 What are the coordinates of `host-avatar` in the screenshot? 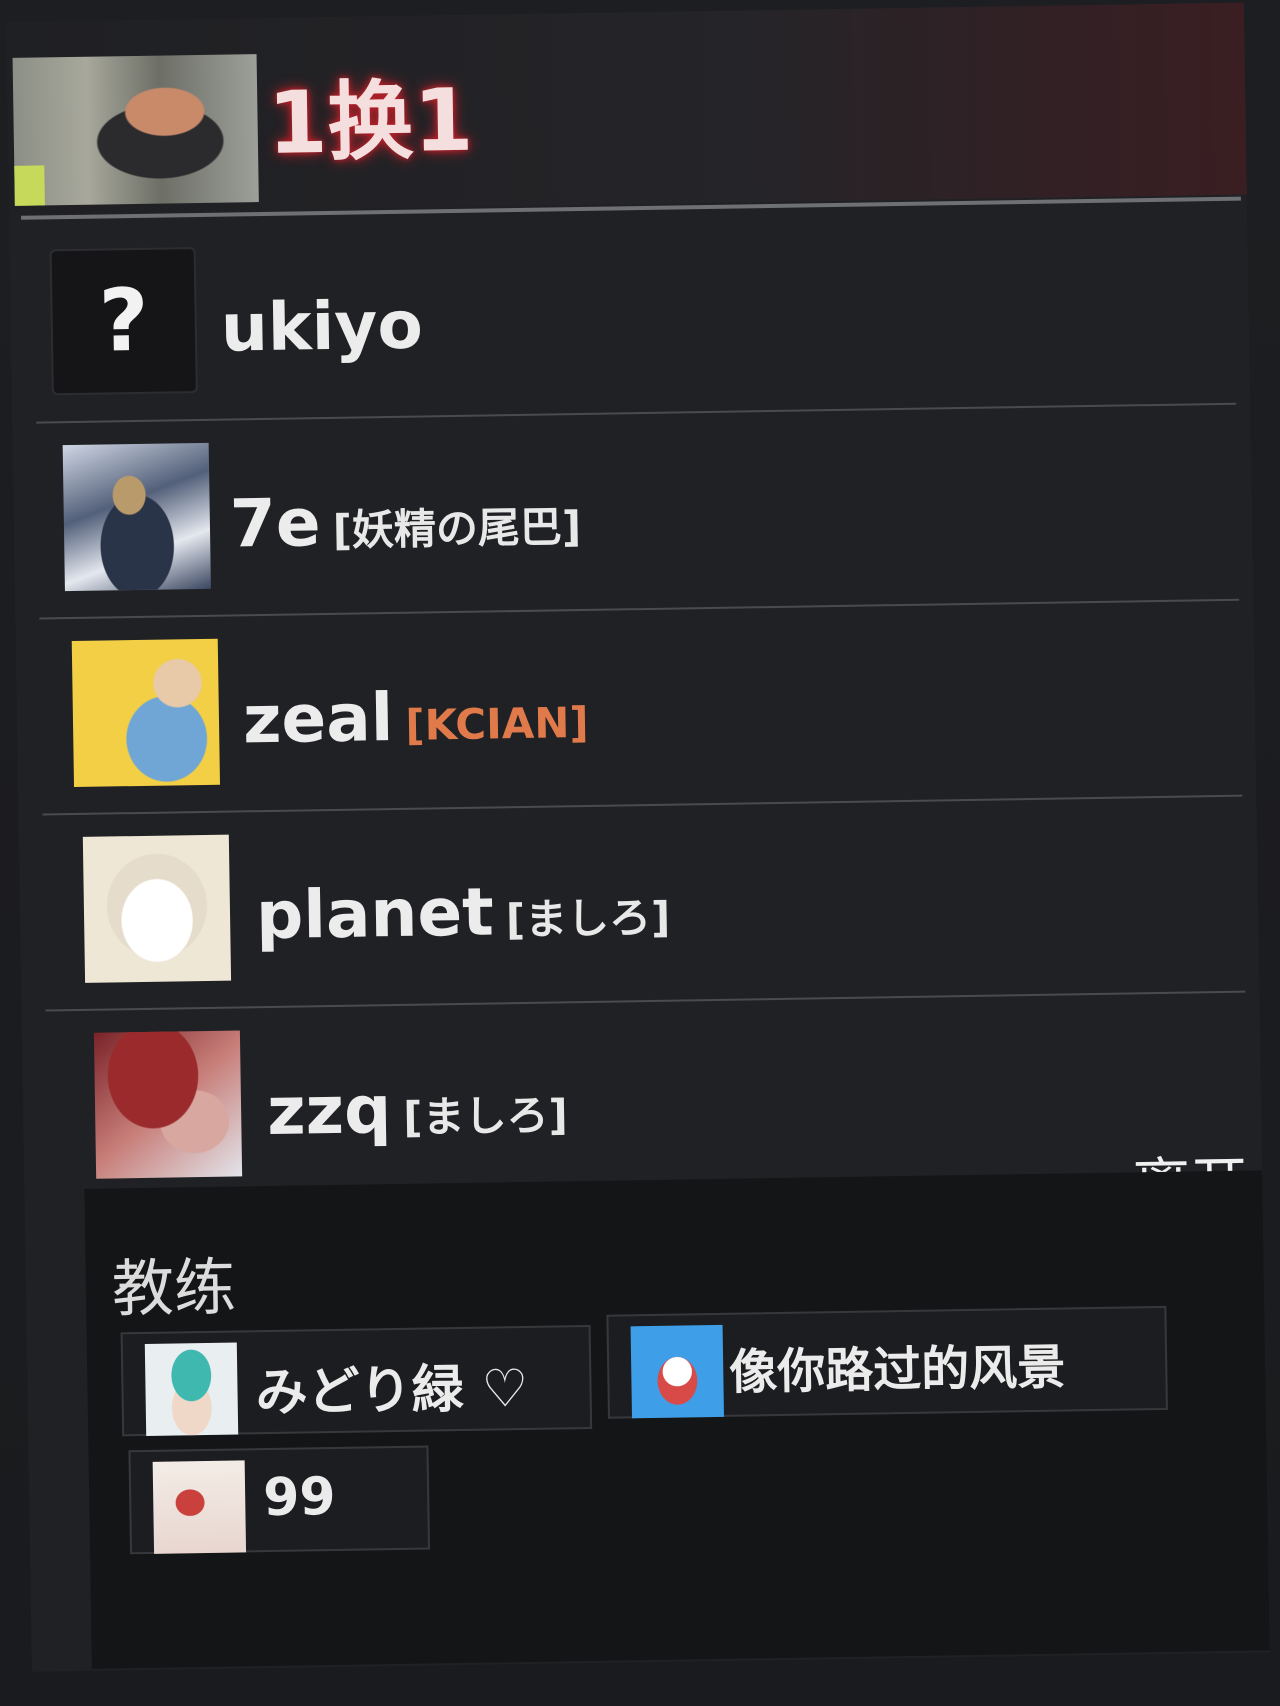 It's located at (135, 130).